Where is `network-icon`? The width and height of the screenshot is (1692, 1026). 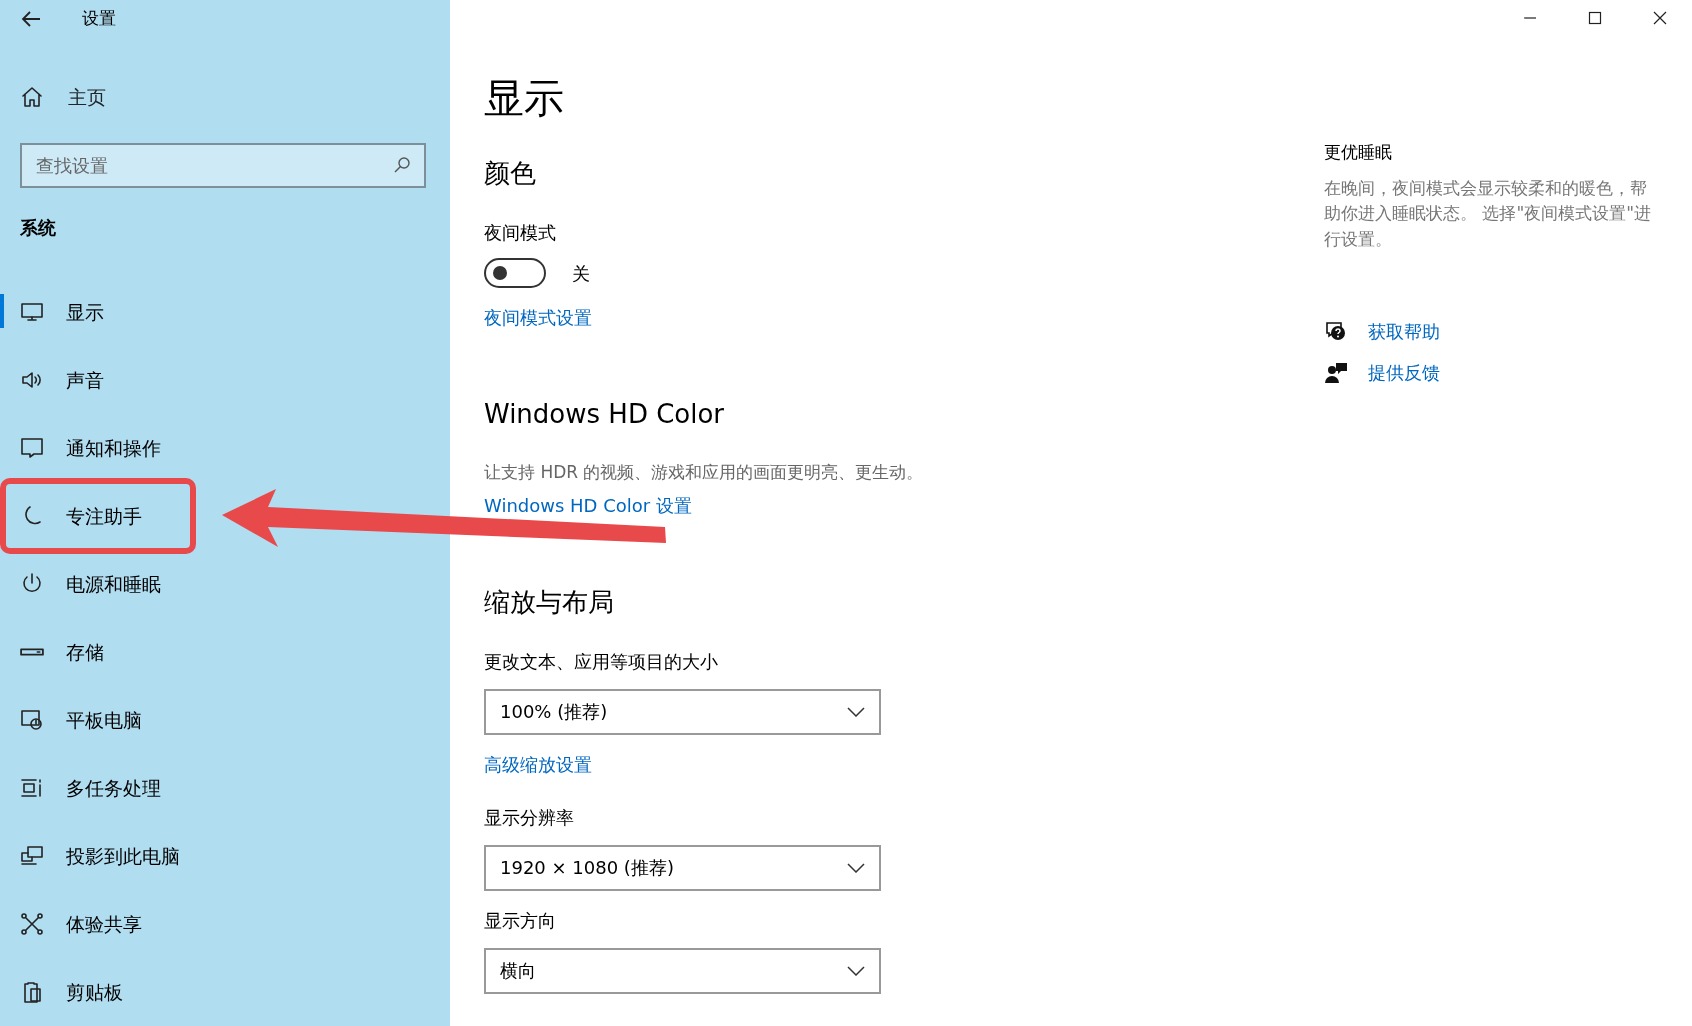 network-icon is located at coordinates (32, 924).